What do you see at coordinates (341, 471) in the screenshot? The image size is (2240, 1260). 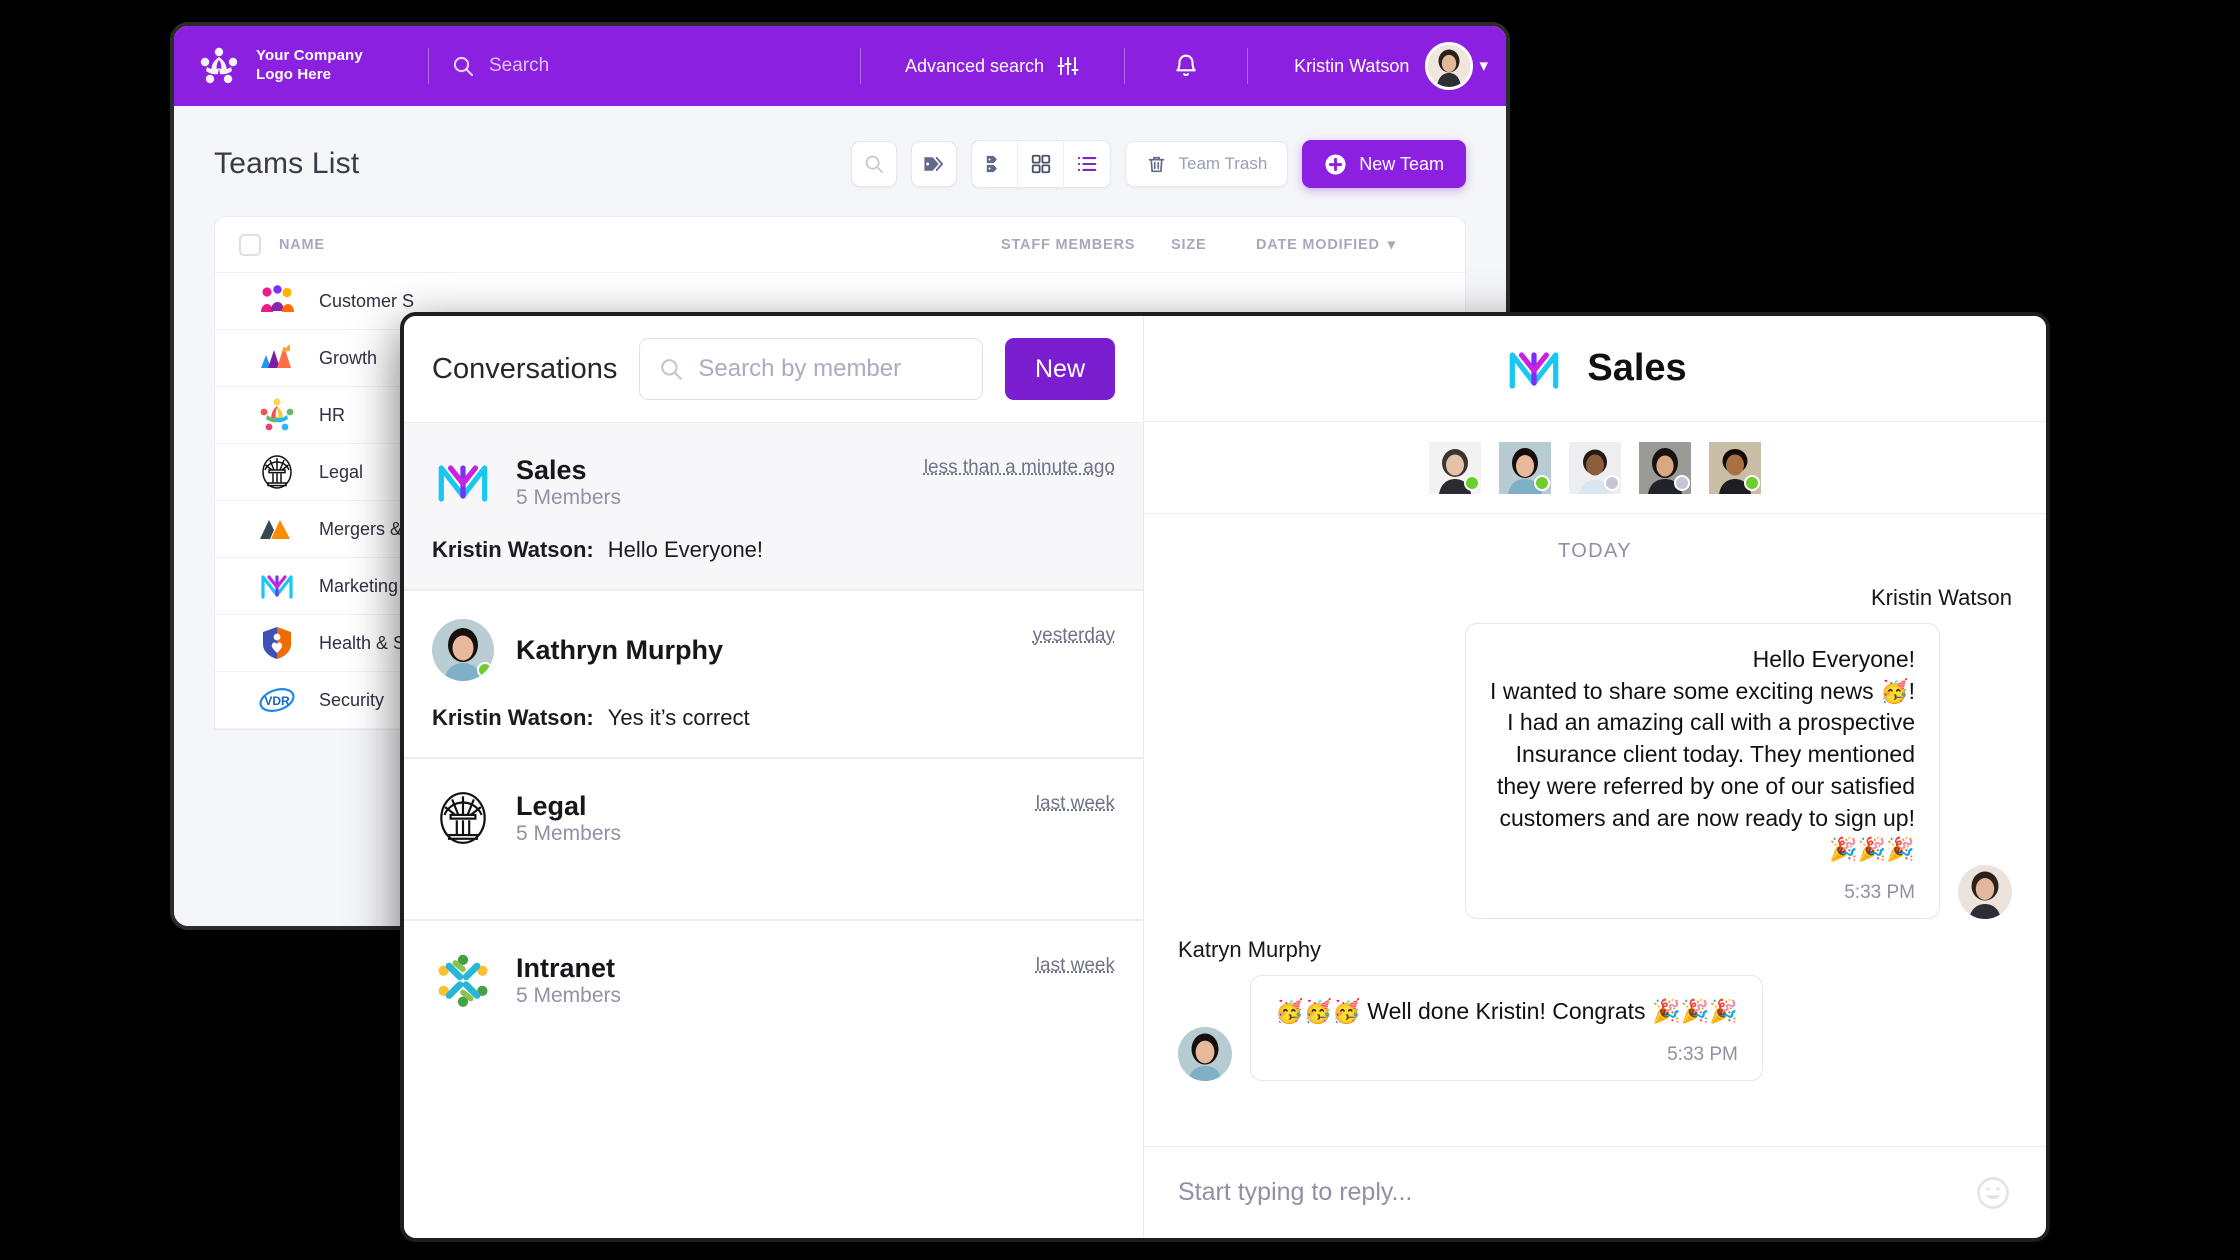 I see `team-name: Legal` at bounding box center [341, 471].